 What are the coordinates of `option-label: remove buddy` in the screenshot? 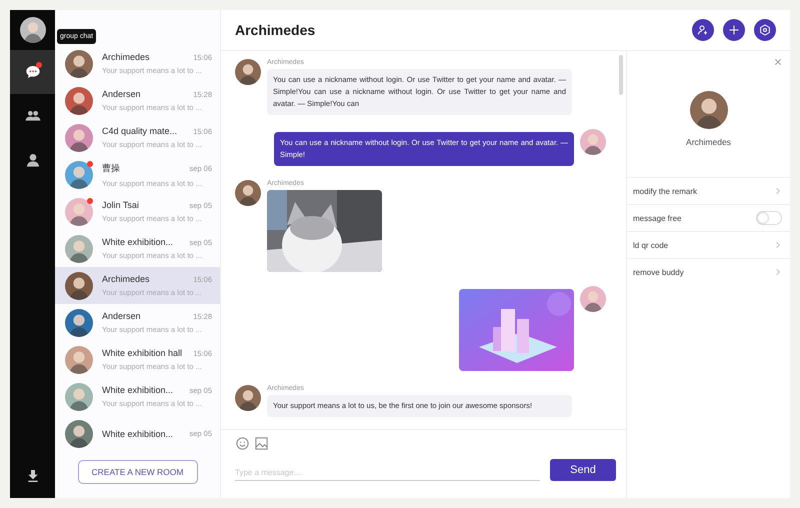 It's located at (658, 272).